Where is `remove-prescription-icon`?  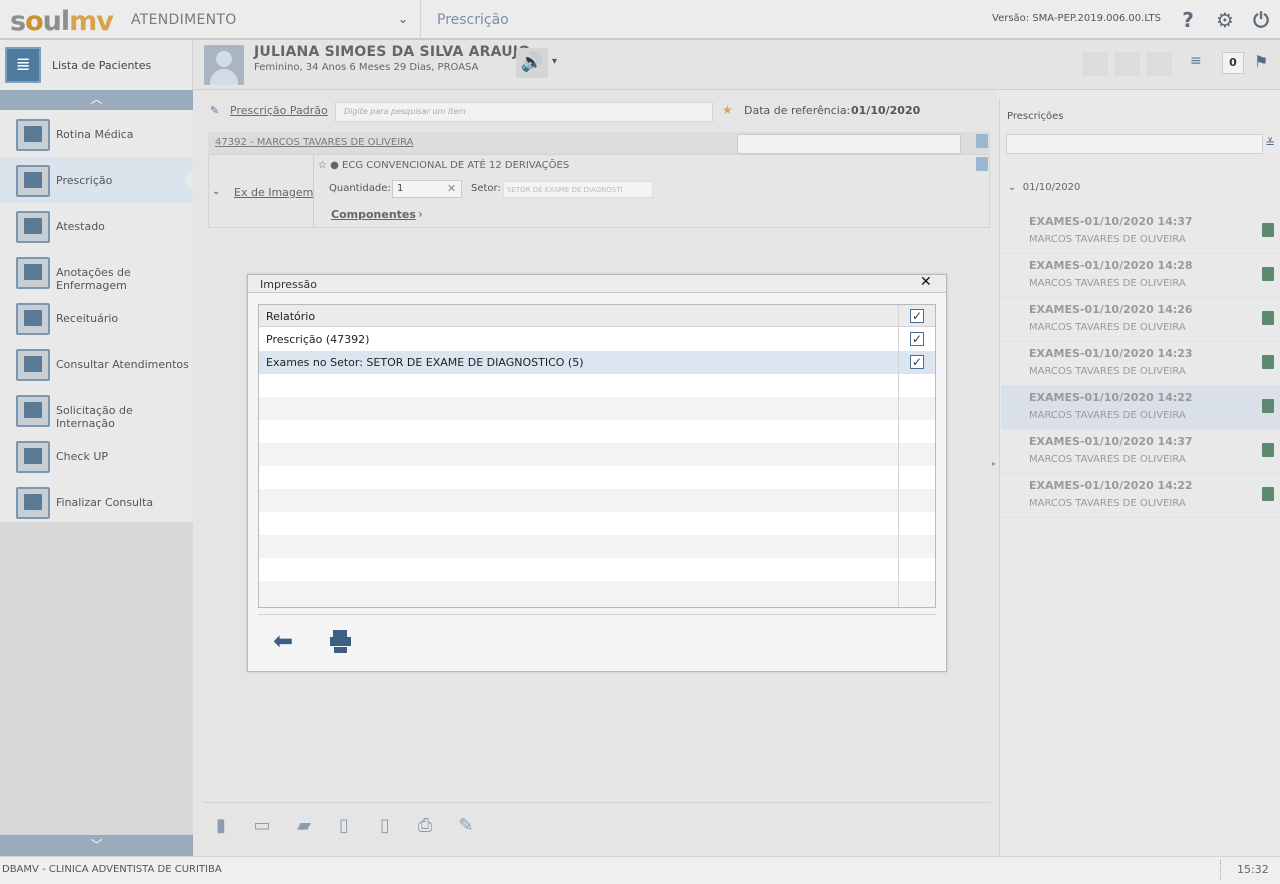 remove-prescription-icon is located at coordinates (982, 141).